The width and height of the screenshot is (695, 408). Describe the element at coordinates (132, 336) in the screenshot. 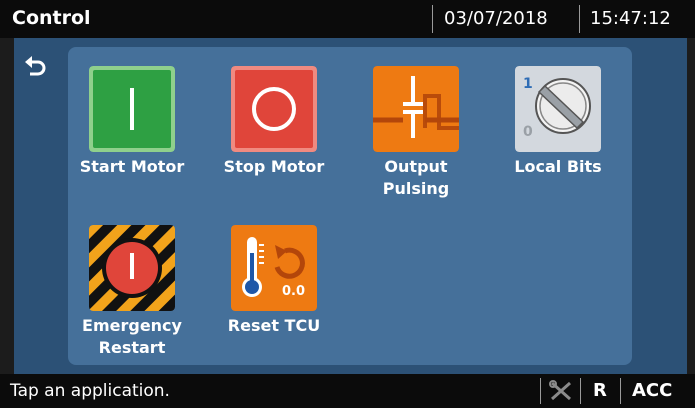

I see `app-label: Emergency Restart` at that location.